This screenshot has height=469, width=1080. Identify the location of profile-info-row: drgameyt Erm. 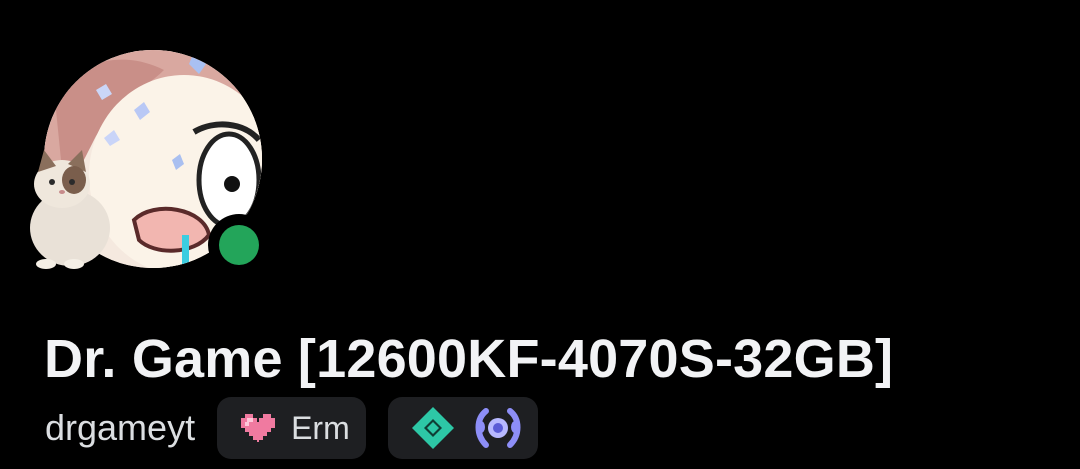
(291, 428).